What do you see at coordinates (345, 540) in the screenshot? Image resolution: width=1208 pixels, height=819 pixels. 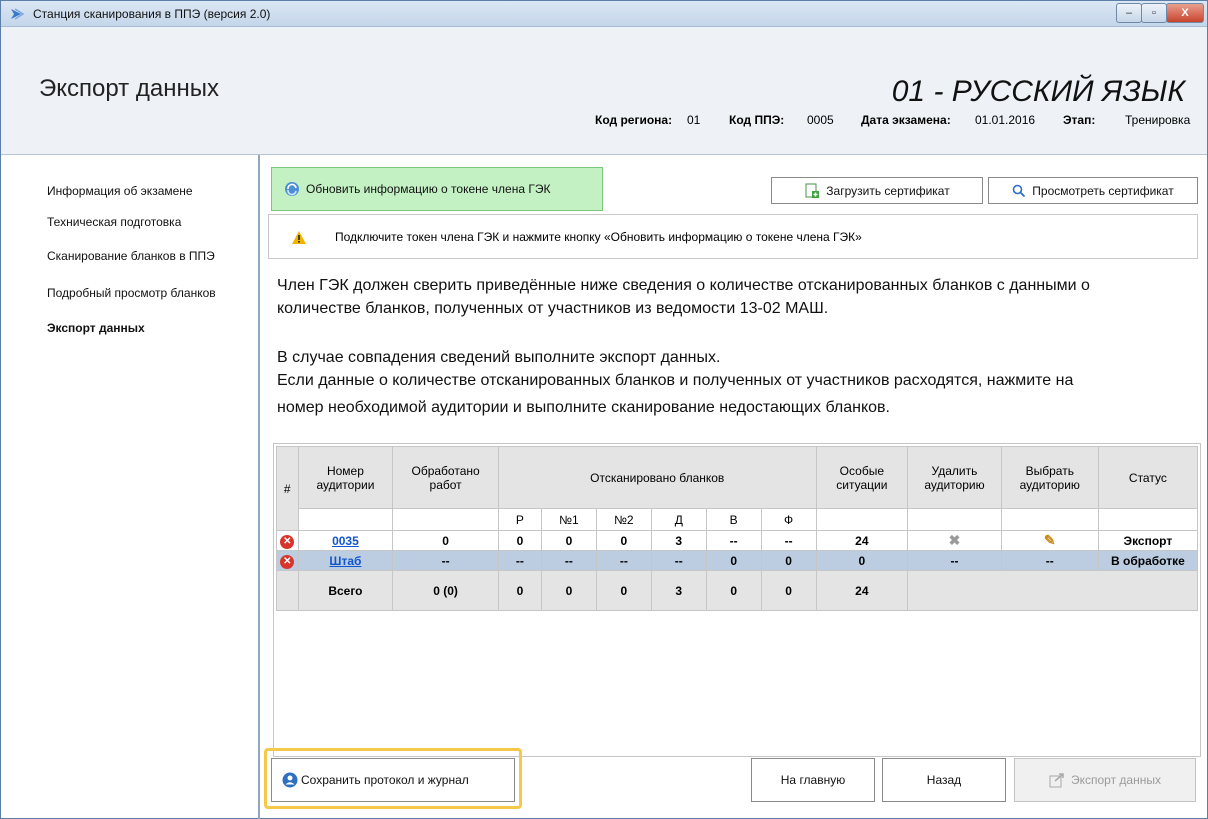 I see `room-link: 0035` at bounding box center [345, 540].